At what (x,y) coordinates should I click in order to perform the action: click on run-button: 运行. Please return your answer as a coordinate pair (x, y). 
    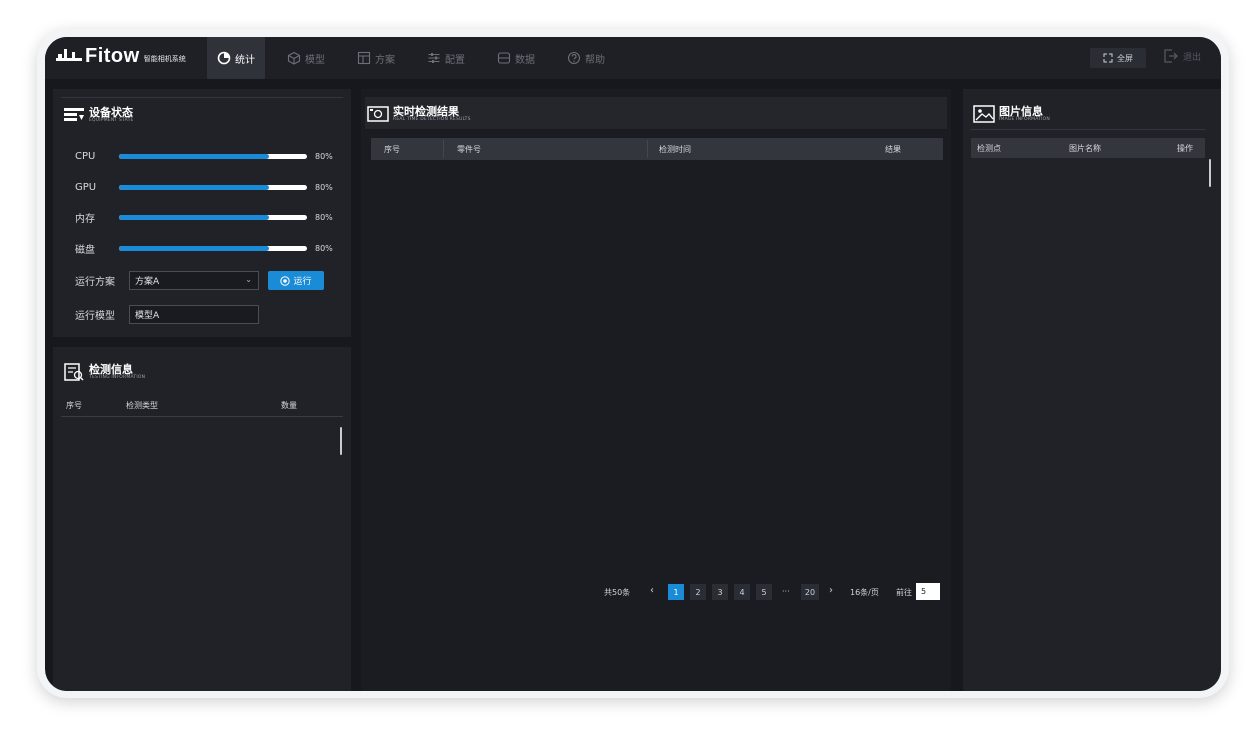
    Looking at the image, I should click on (296, 280).